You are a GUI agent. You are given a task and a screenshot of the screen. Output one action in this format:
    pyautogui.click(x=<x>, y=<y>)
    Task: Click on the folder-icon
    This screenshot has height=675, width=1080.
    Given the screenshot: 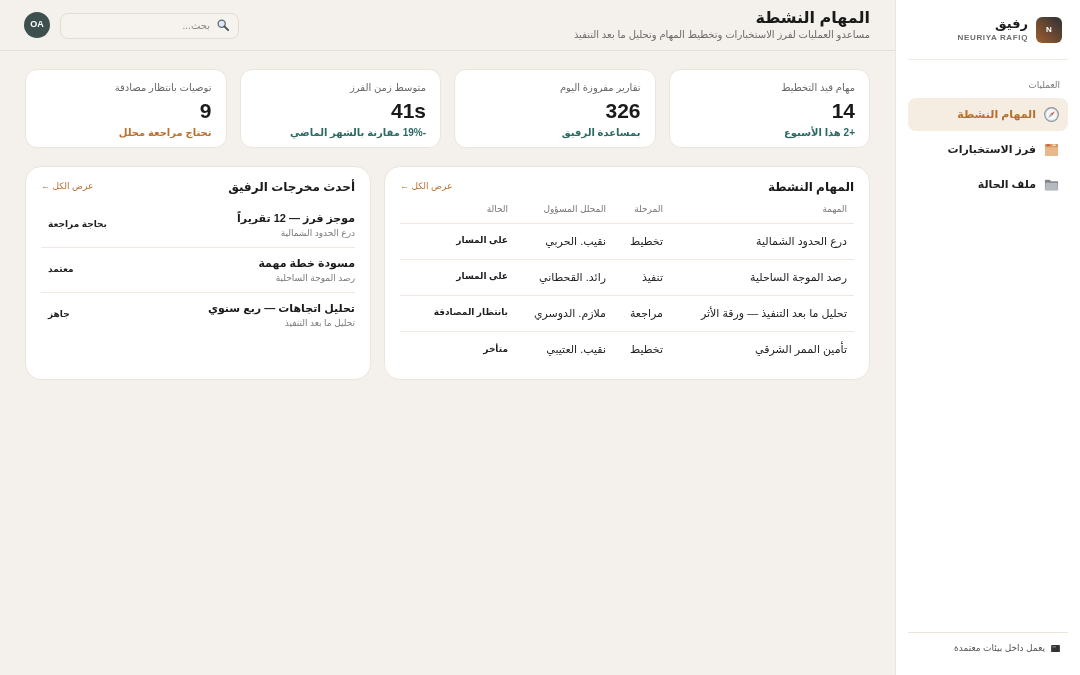 What is the action you would take?
    pyautogui.click(x=1051, y=184)
    